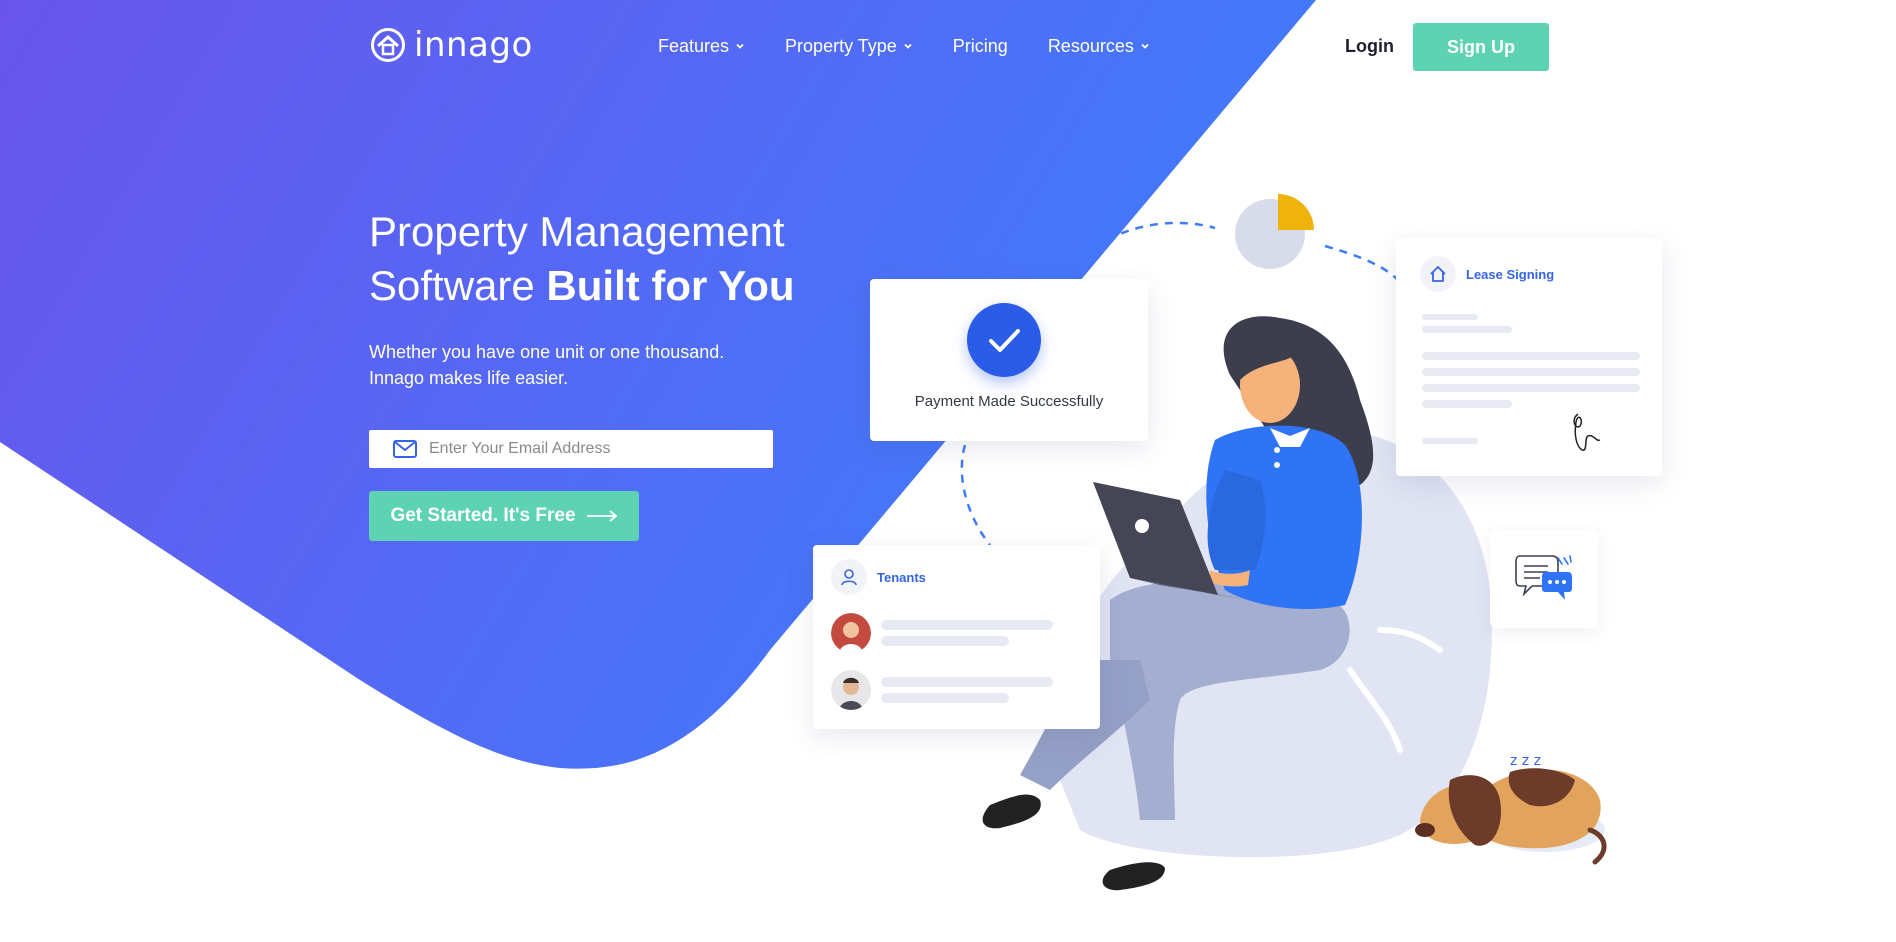 The image size is (1896, 942). Describe the element at coordinates (849, 577) in the screenshot. I see `user-icon` at that location.